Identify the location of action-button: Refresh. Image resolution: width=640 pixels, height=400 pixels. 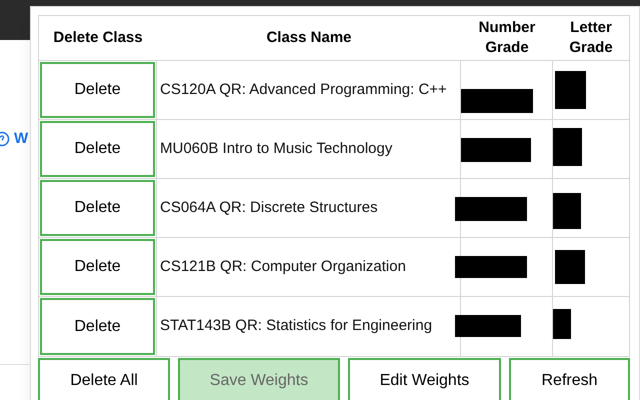
(569, 379).